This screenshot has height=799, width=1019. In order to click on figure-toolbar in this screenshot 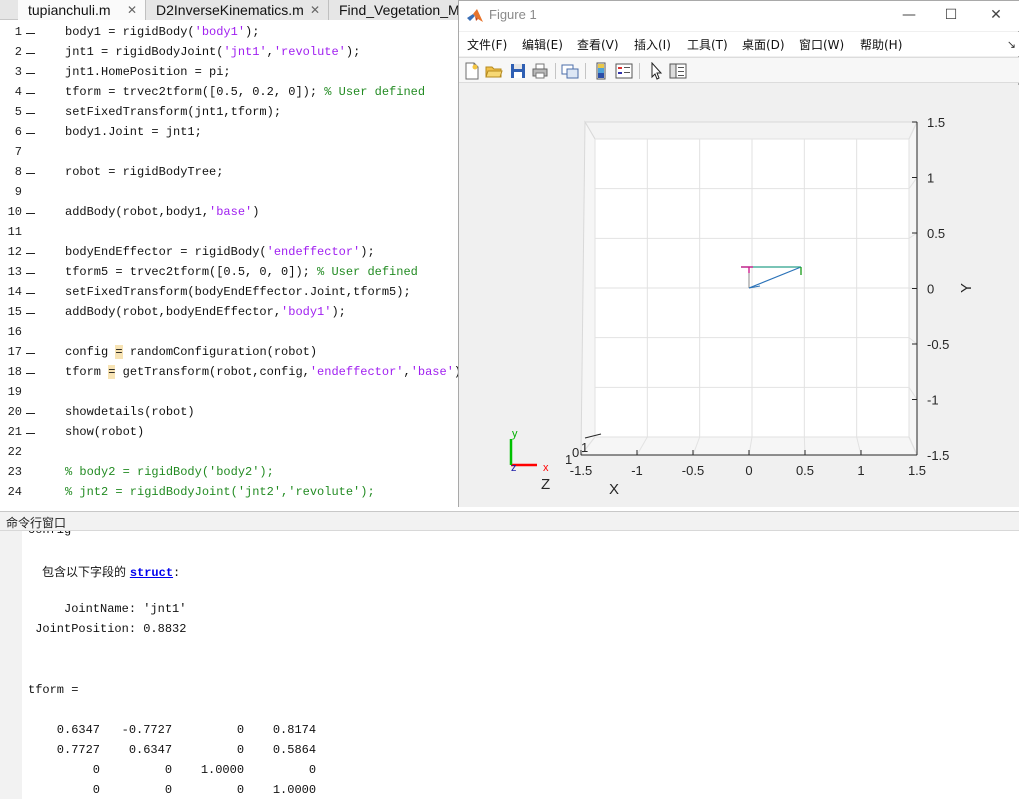, I will do `click(739, 70)`.